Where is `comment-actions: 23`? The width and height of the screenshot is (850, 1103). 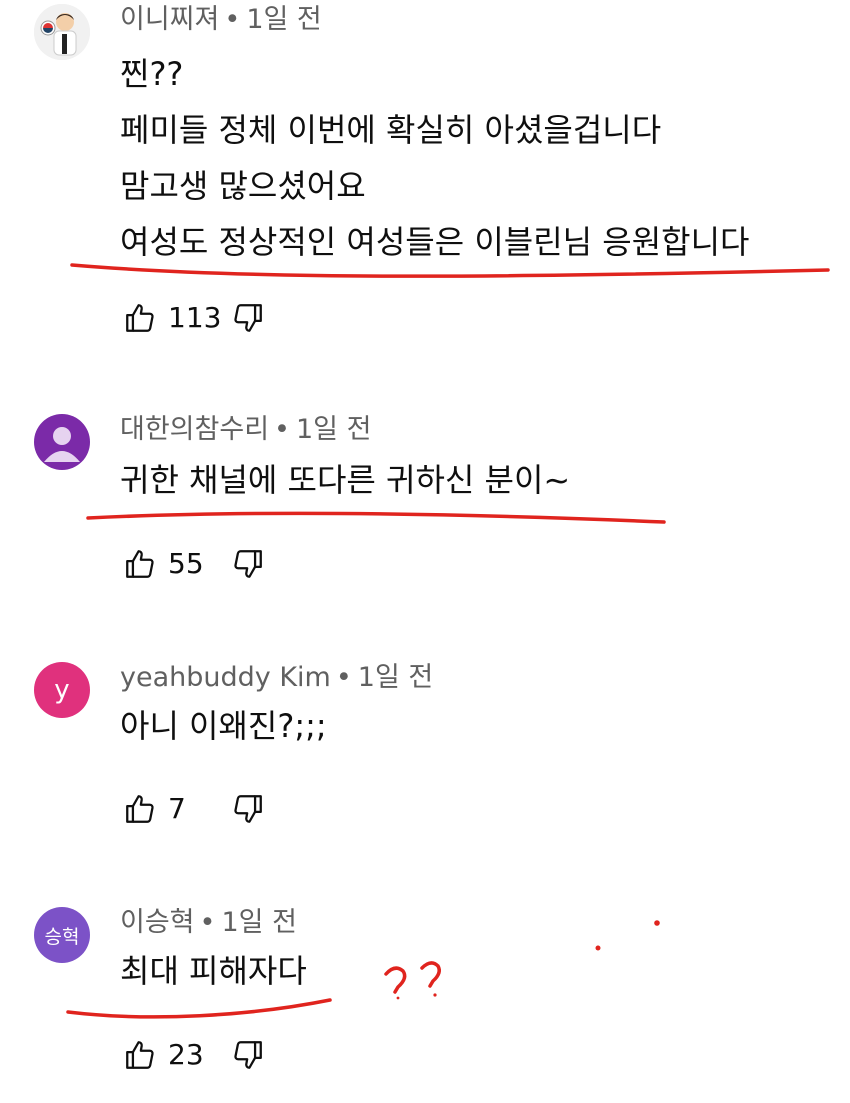
comment-actions: 23 is located at coordinates (194, 1055).